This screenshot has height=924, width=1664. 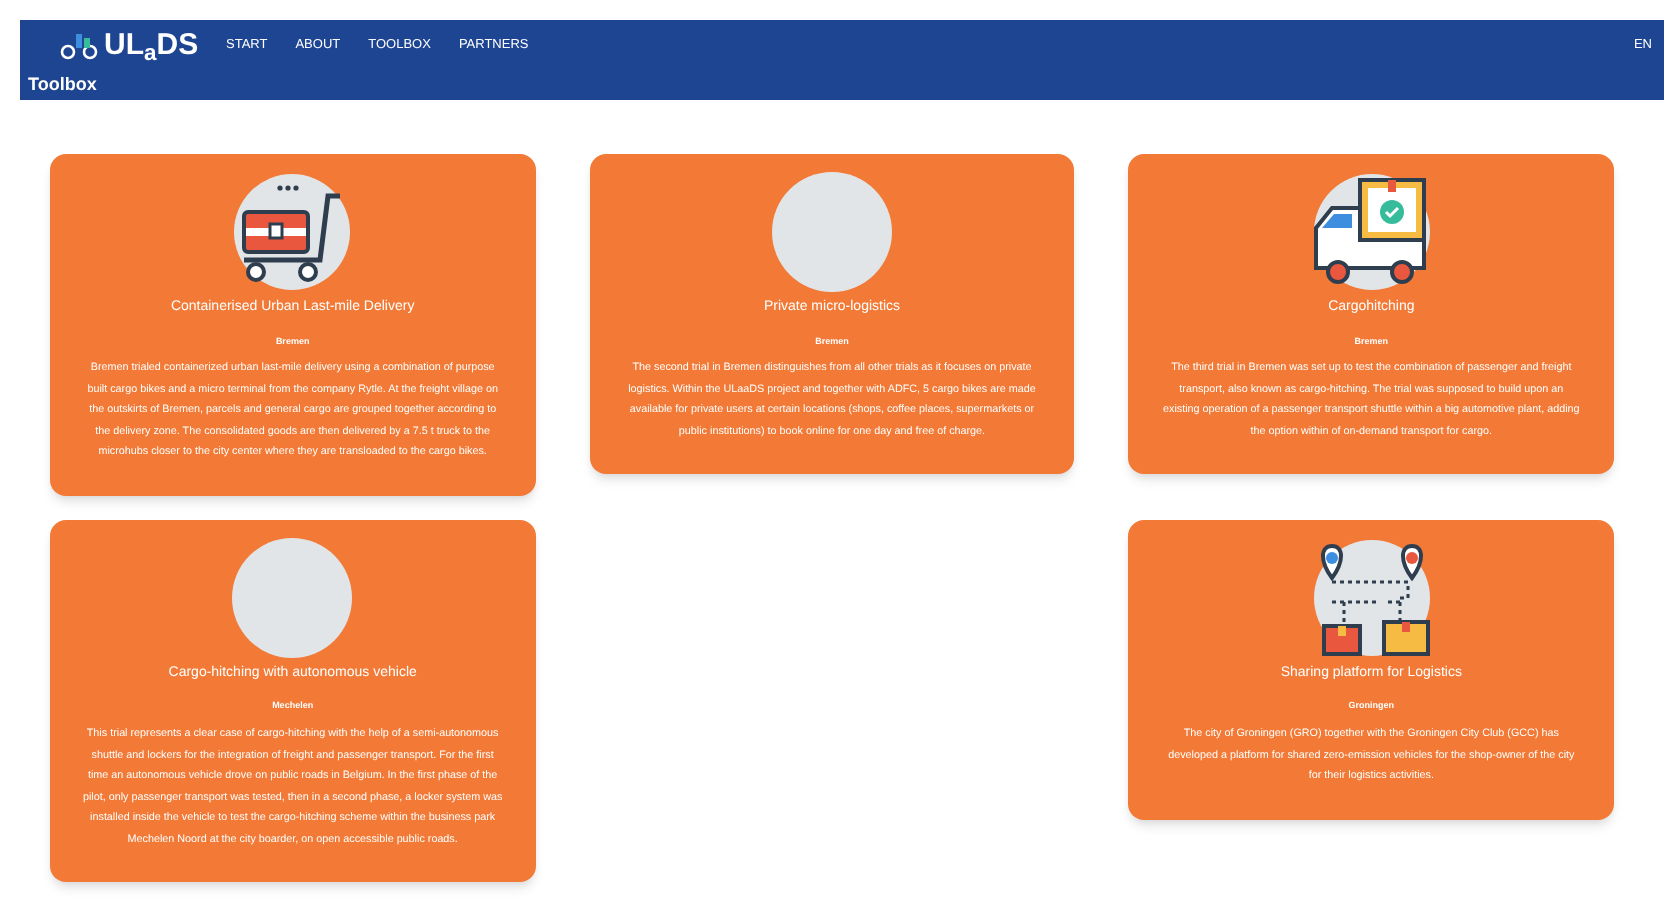 I want to click on logo: UL$_{a}$DS, so click(x=151, y=45).